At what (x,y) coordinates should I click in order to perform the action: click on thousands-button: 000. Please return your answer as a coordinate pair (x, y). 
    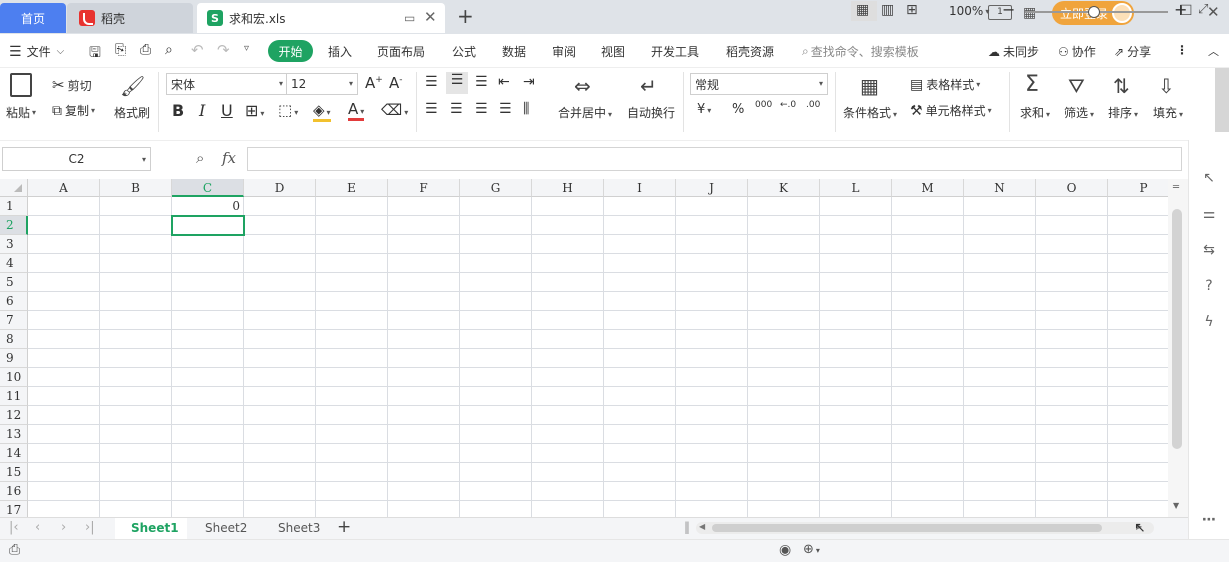
    Looking at the image, I should click on (763, 105).